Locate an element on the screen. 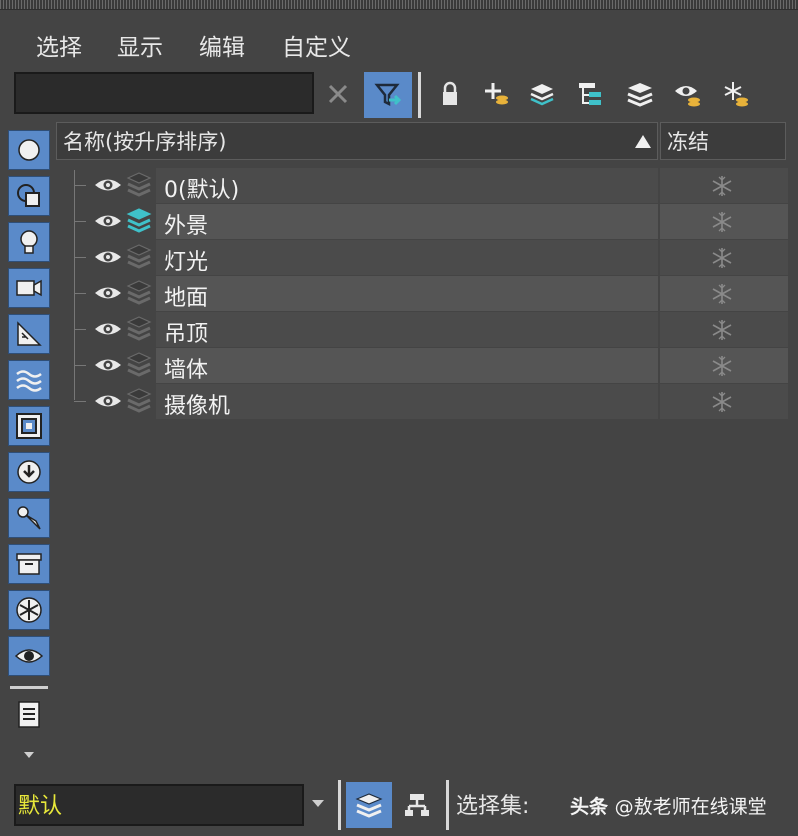 Image resolution: width=798 pixels, height=836 pixels. menu-display: 显示 is located at coordinates (140, 45).